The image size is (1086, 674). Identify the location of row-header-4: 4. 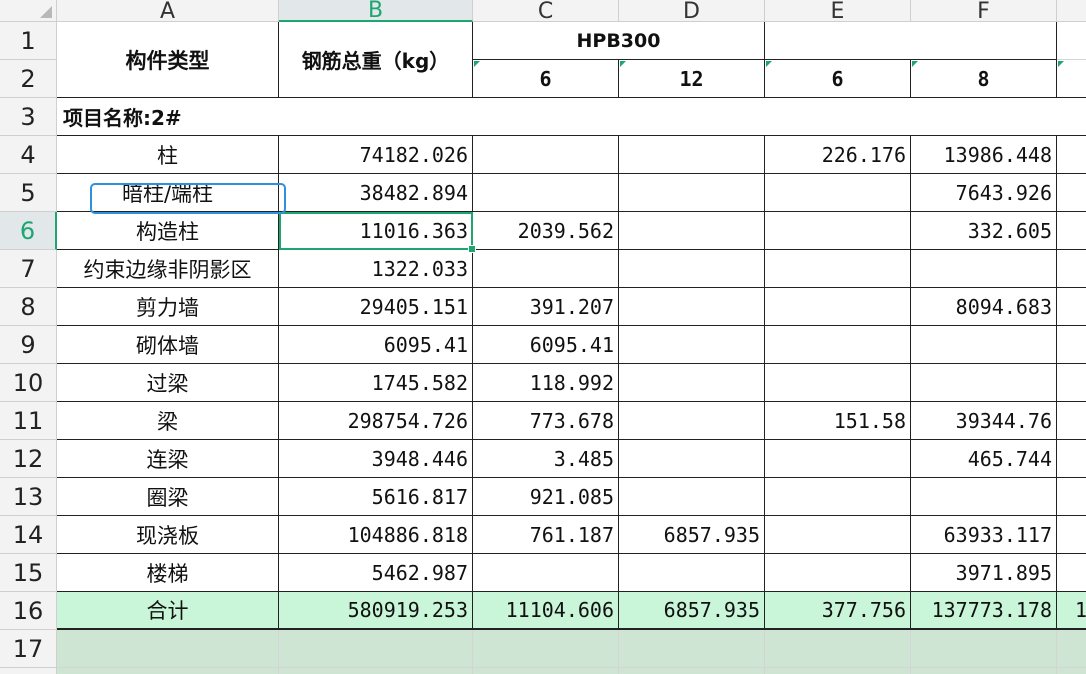
(28, 155).